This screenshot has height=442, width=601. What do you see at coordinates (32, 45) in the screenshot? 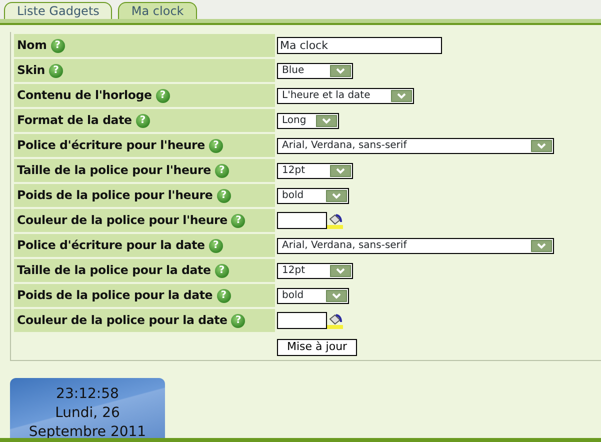
I see `field-label: Nom` at bounding box center [32, 45].